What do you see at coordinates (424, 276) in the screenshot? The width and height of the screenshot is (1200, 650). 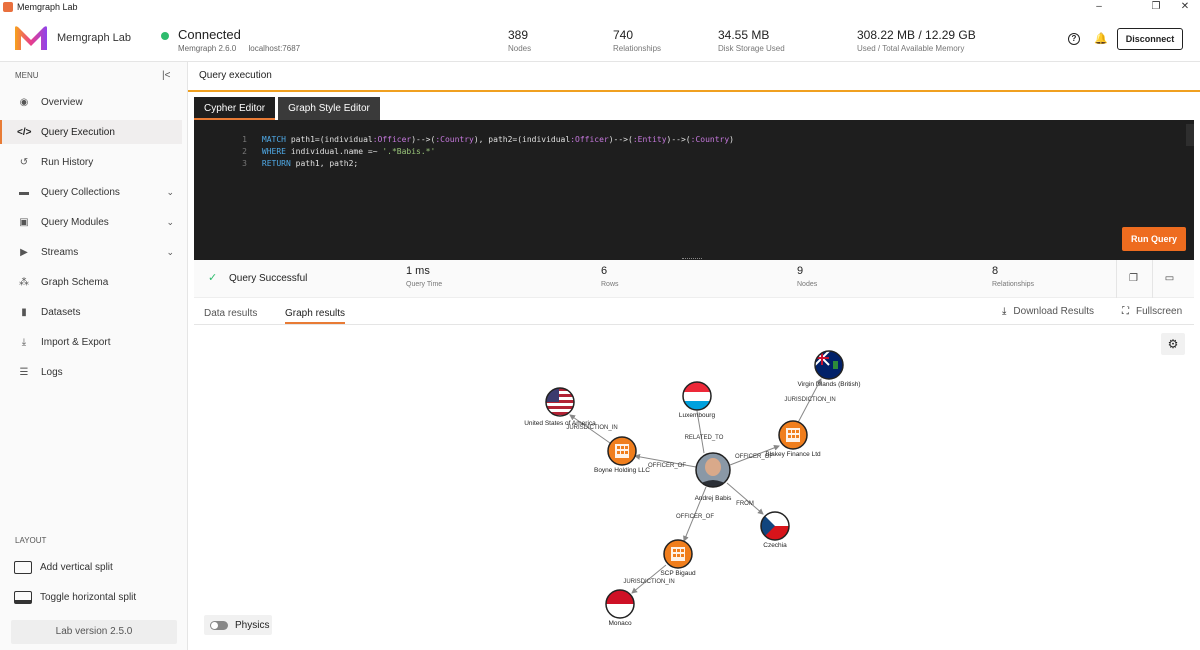 I see `summary-query-time: 1 ms Query Time` at bounding box center [424, 276].